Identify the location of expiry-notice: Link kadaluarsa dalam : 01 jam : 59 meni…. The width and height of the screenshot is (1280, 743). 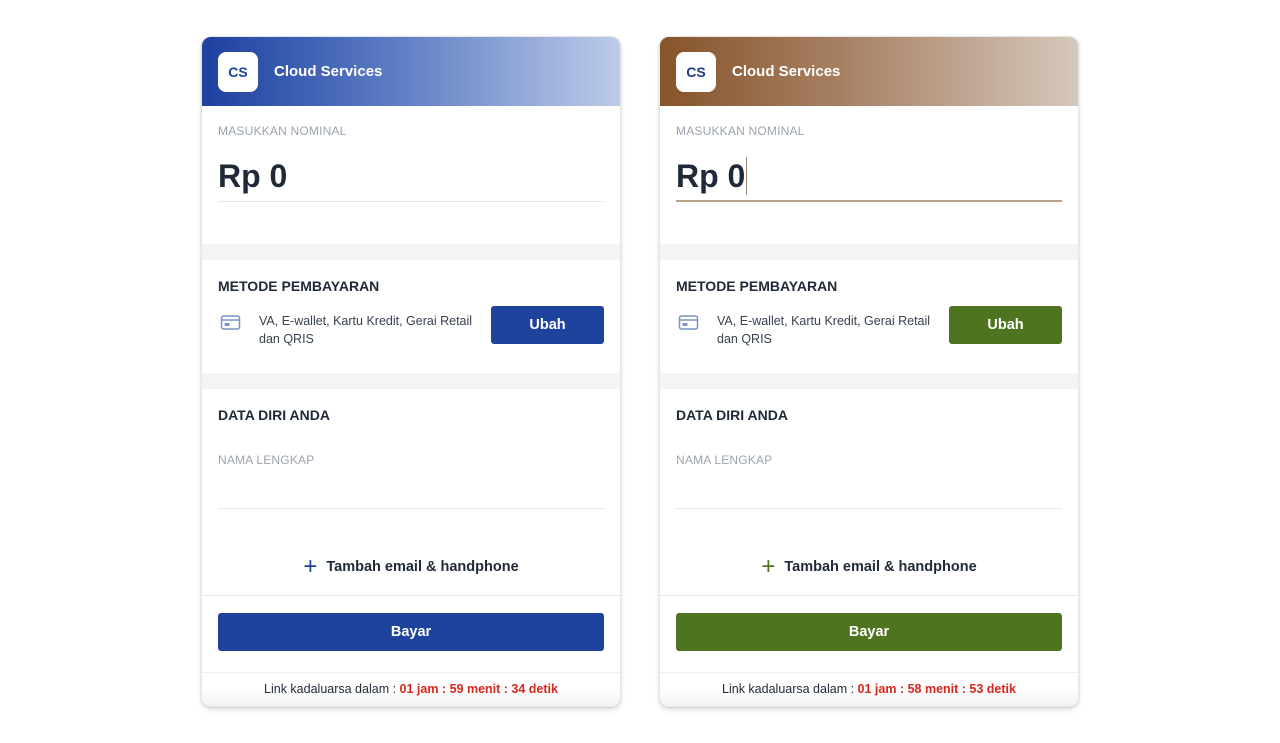
(411, 689).